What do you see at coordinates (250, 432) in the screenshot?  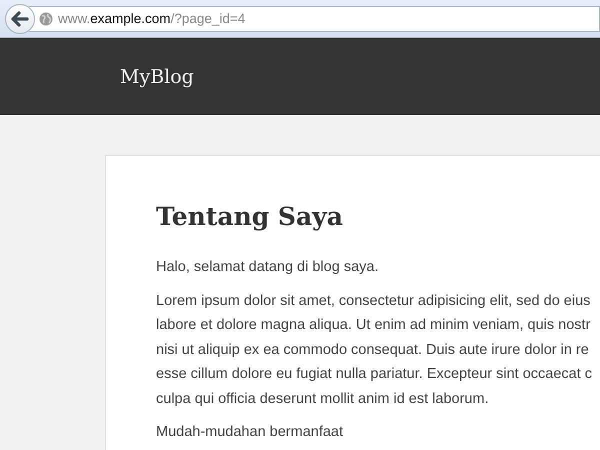 I see `paragraph: Mudah-mudahan bermanfaat` at bounding box center [250, 432].